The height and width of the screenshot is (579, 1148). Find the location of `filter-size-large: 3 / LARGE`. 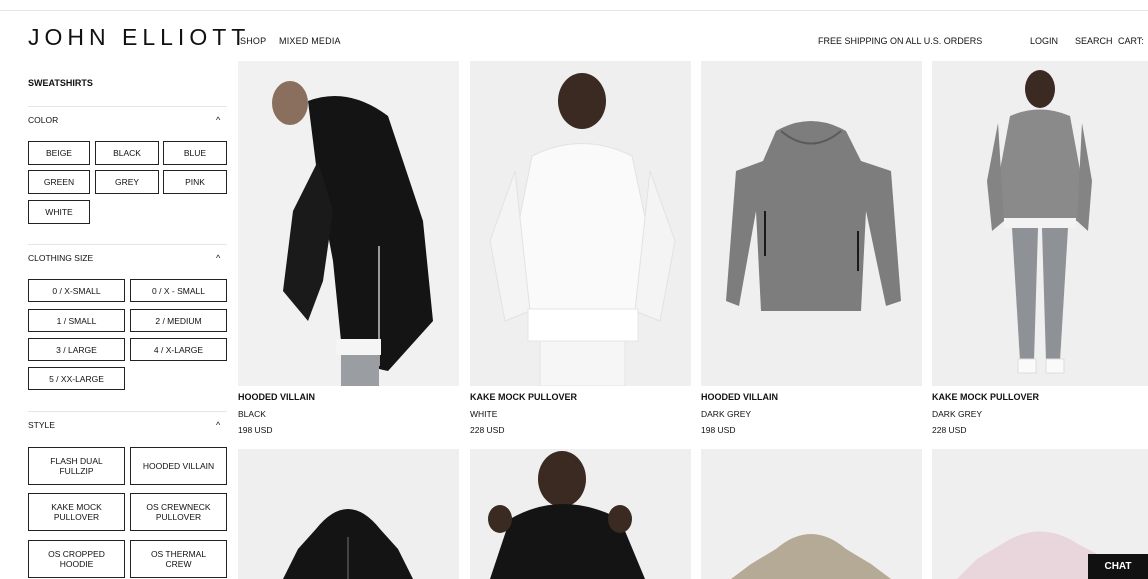

filter-size-large: 3 / LARGE is located at coordinates (76, 349).